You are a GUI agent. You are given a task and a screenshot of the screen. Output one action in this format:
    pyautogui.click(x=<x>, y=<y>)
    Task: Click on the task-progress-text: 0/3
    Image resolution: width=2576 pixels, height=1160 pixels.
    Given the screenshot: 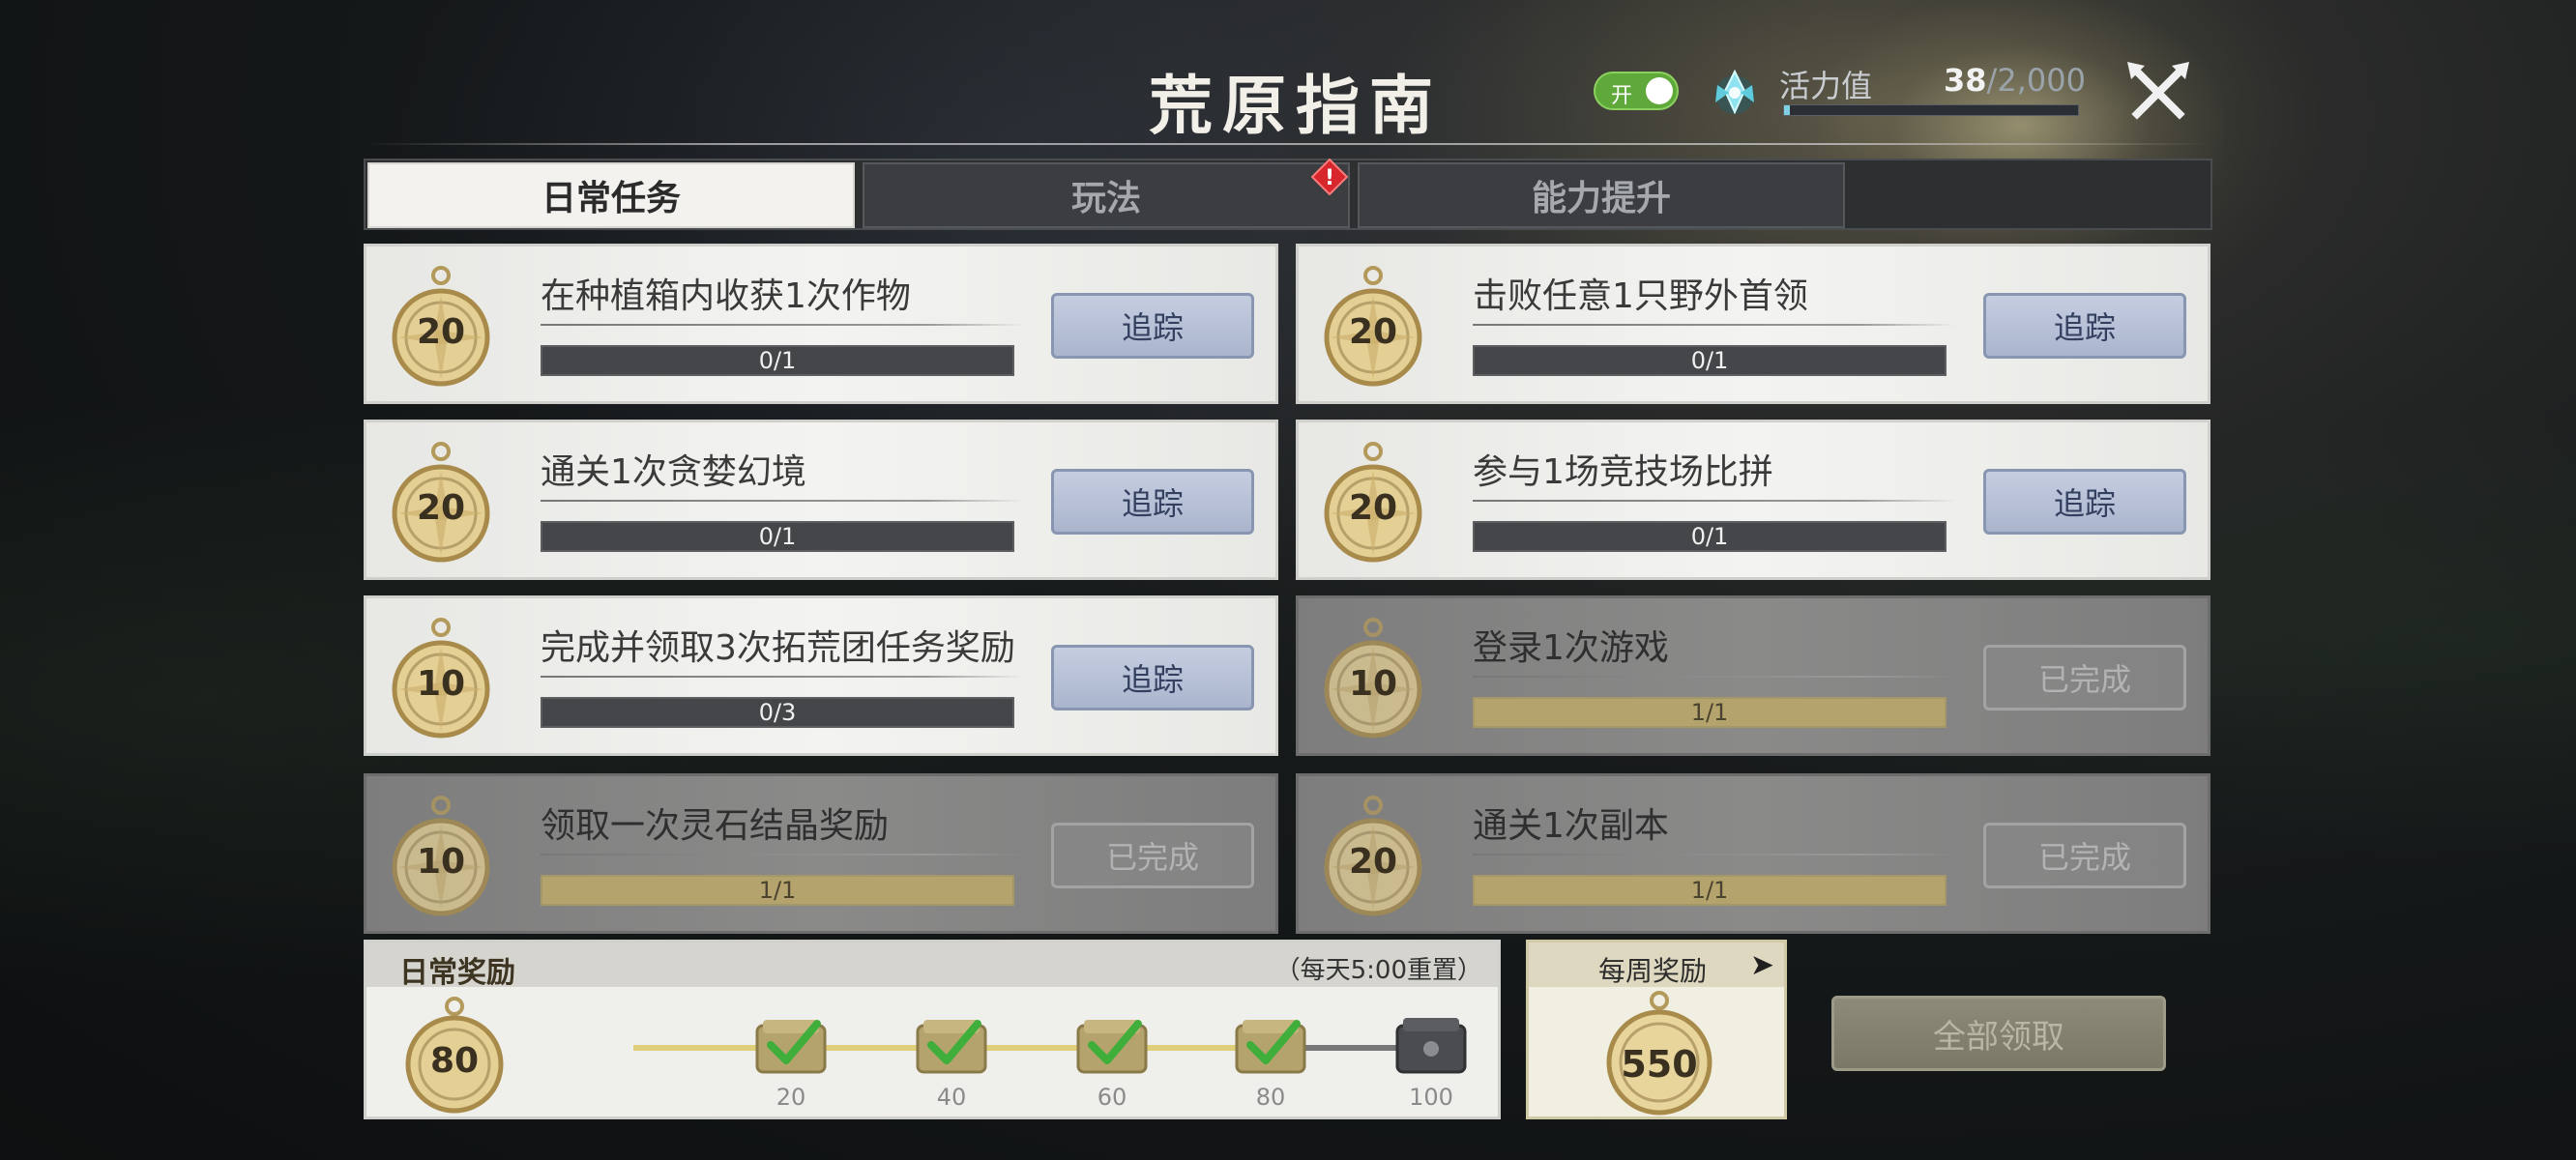 What is the action you would take?
    pyautogui.click(x=777, y=712)
    